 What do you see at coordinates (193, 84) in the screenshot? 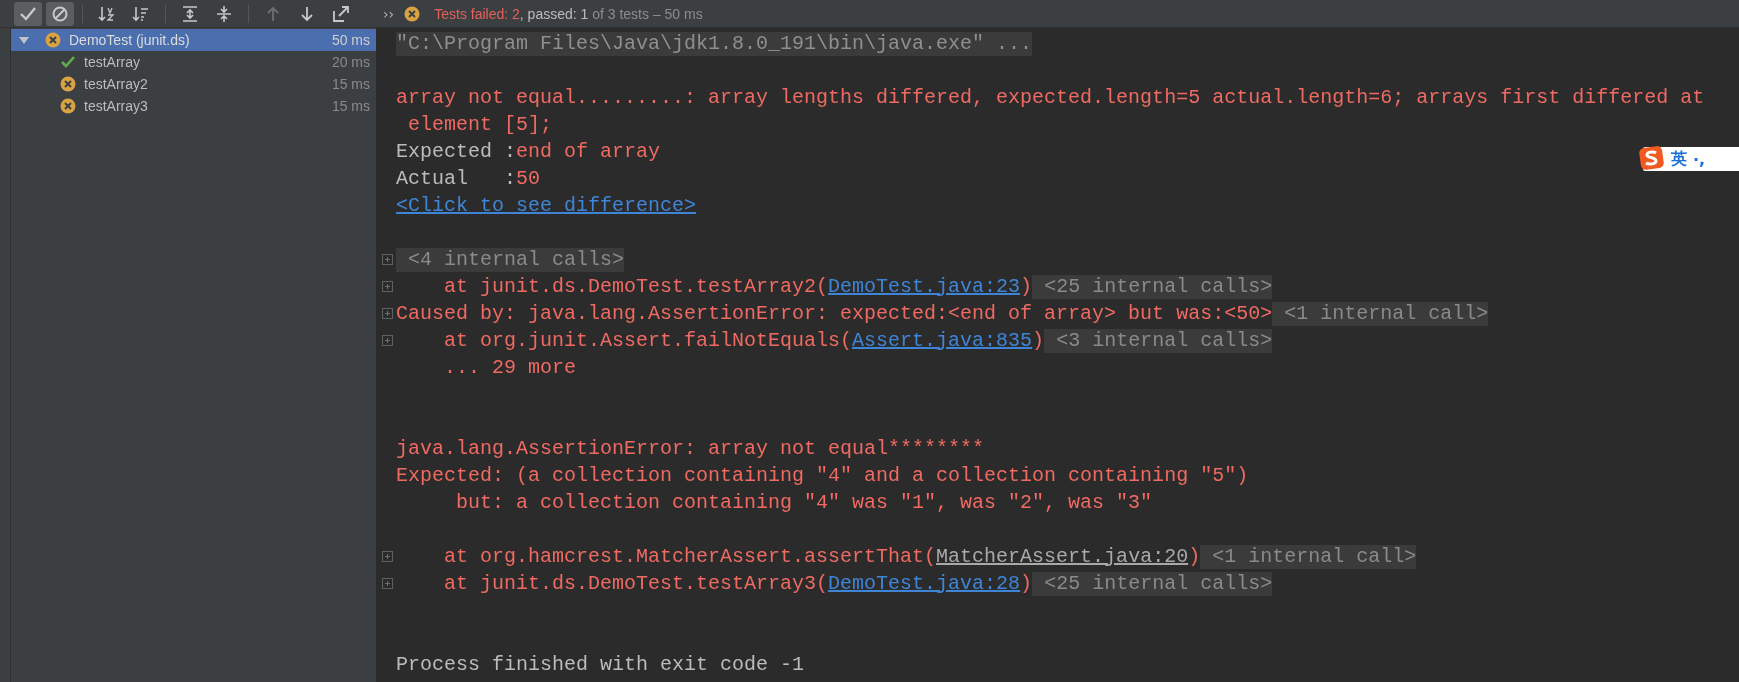
I see `test-tree-row: testArray2 15 ms` at bounding box center [193, 84].